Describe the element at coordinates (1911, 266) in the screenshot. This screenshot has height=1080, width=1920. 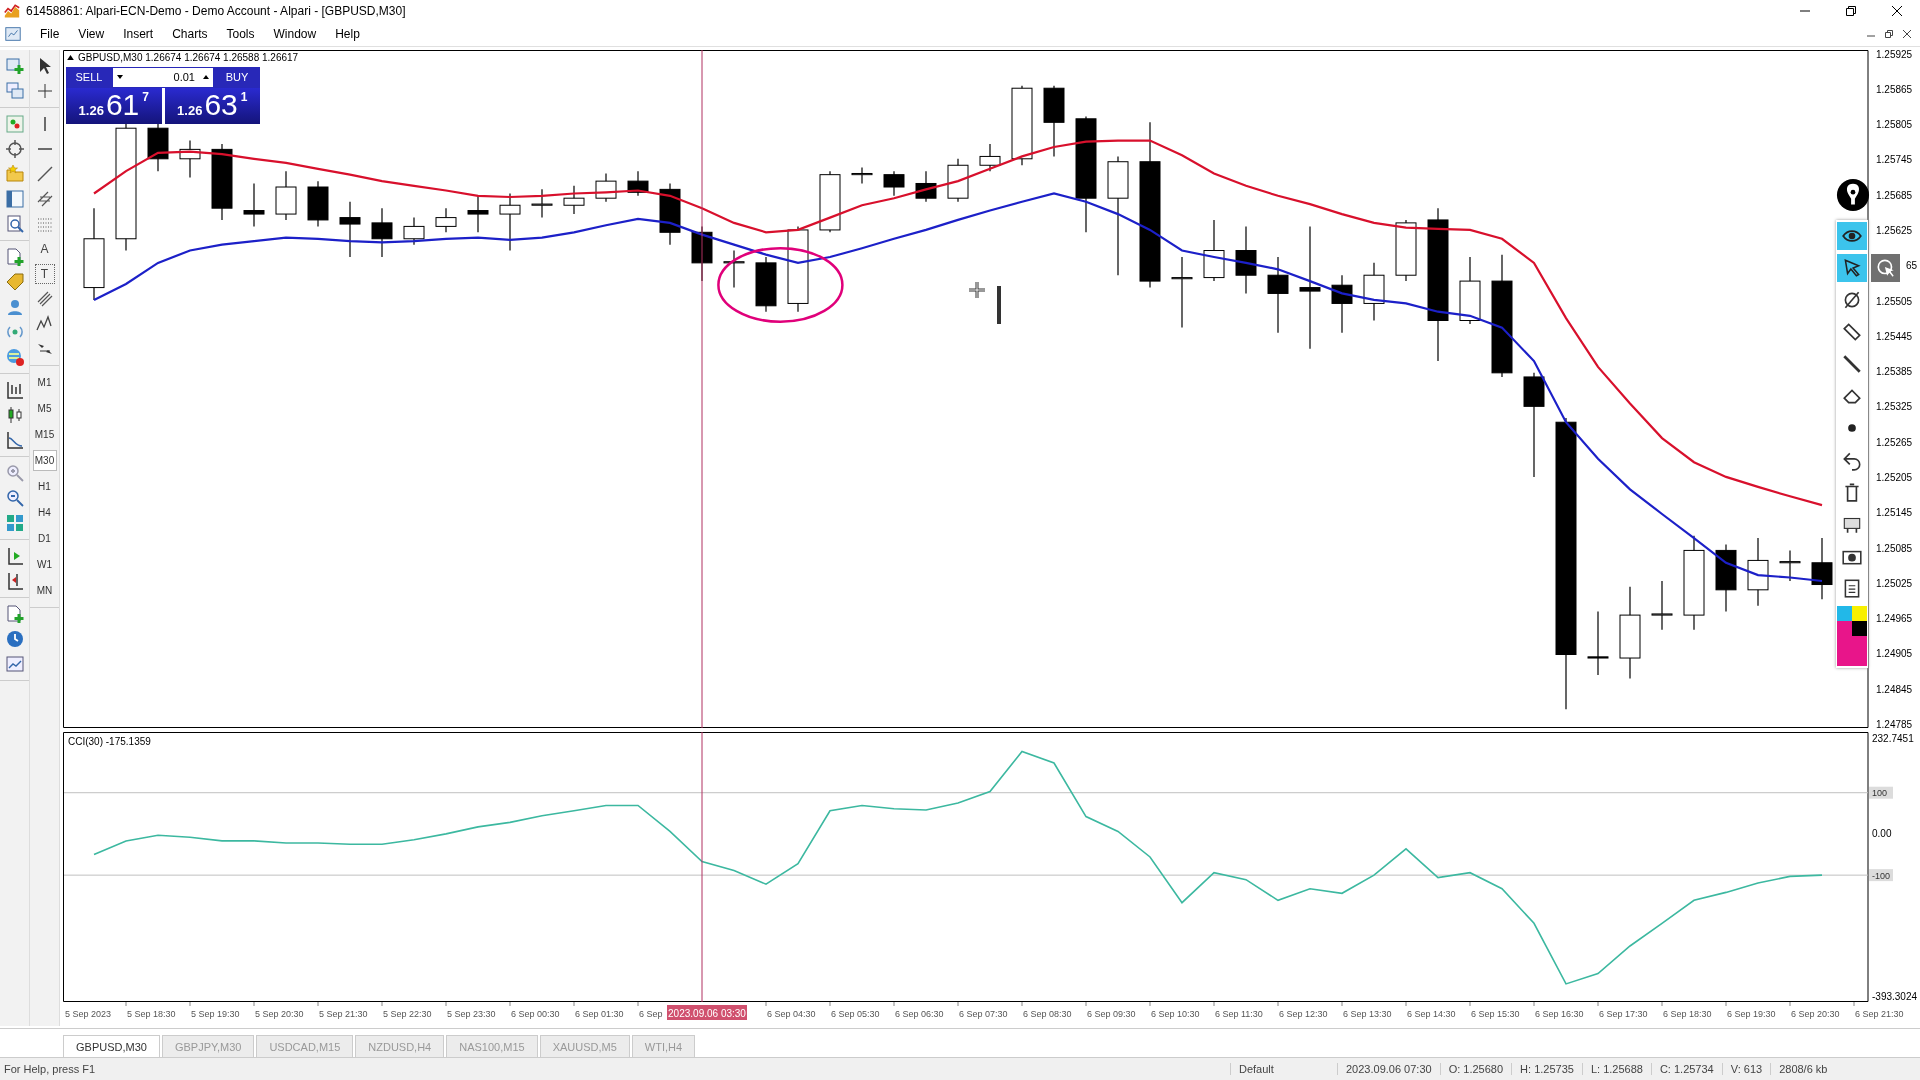
I see `price-label: 65` at that location.